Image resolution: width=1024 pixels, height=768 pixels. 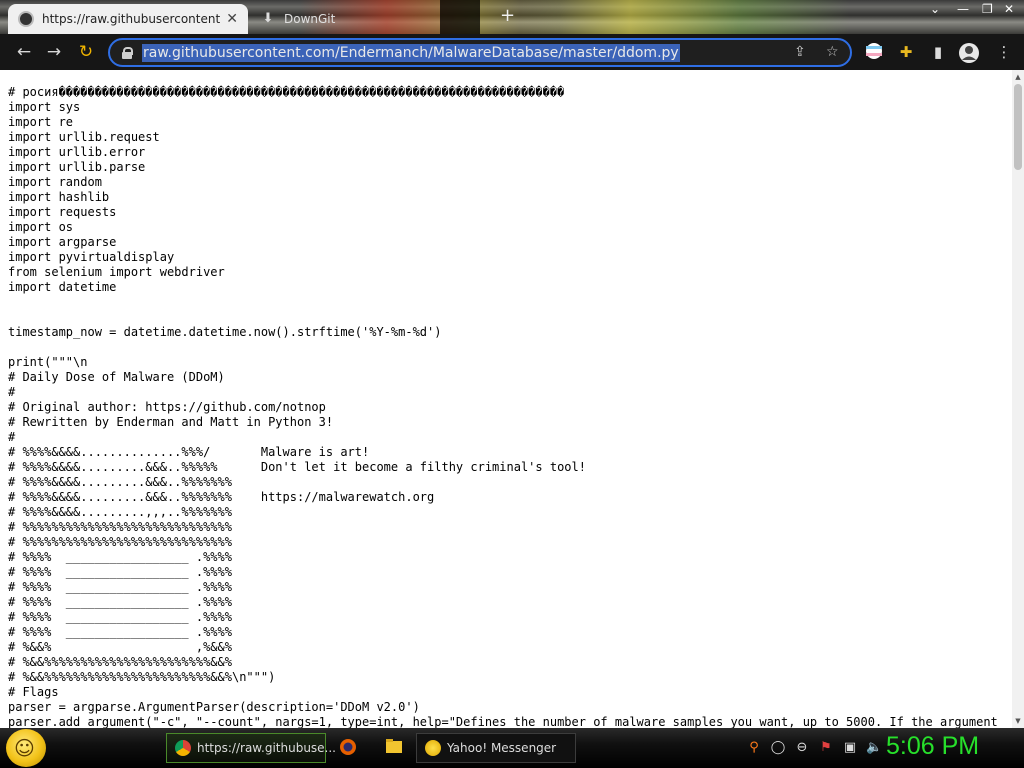 I want to click on back-arrow-icon: ←, so click(x=24, y=52).